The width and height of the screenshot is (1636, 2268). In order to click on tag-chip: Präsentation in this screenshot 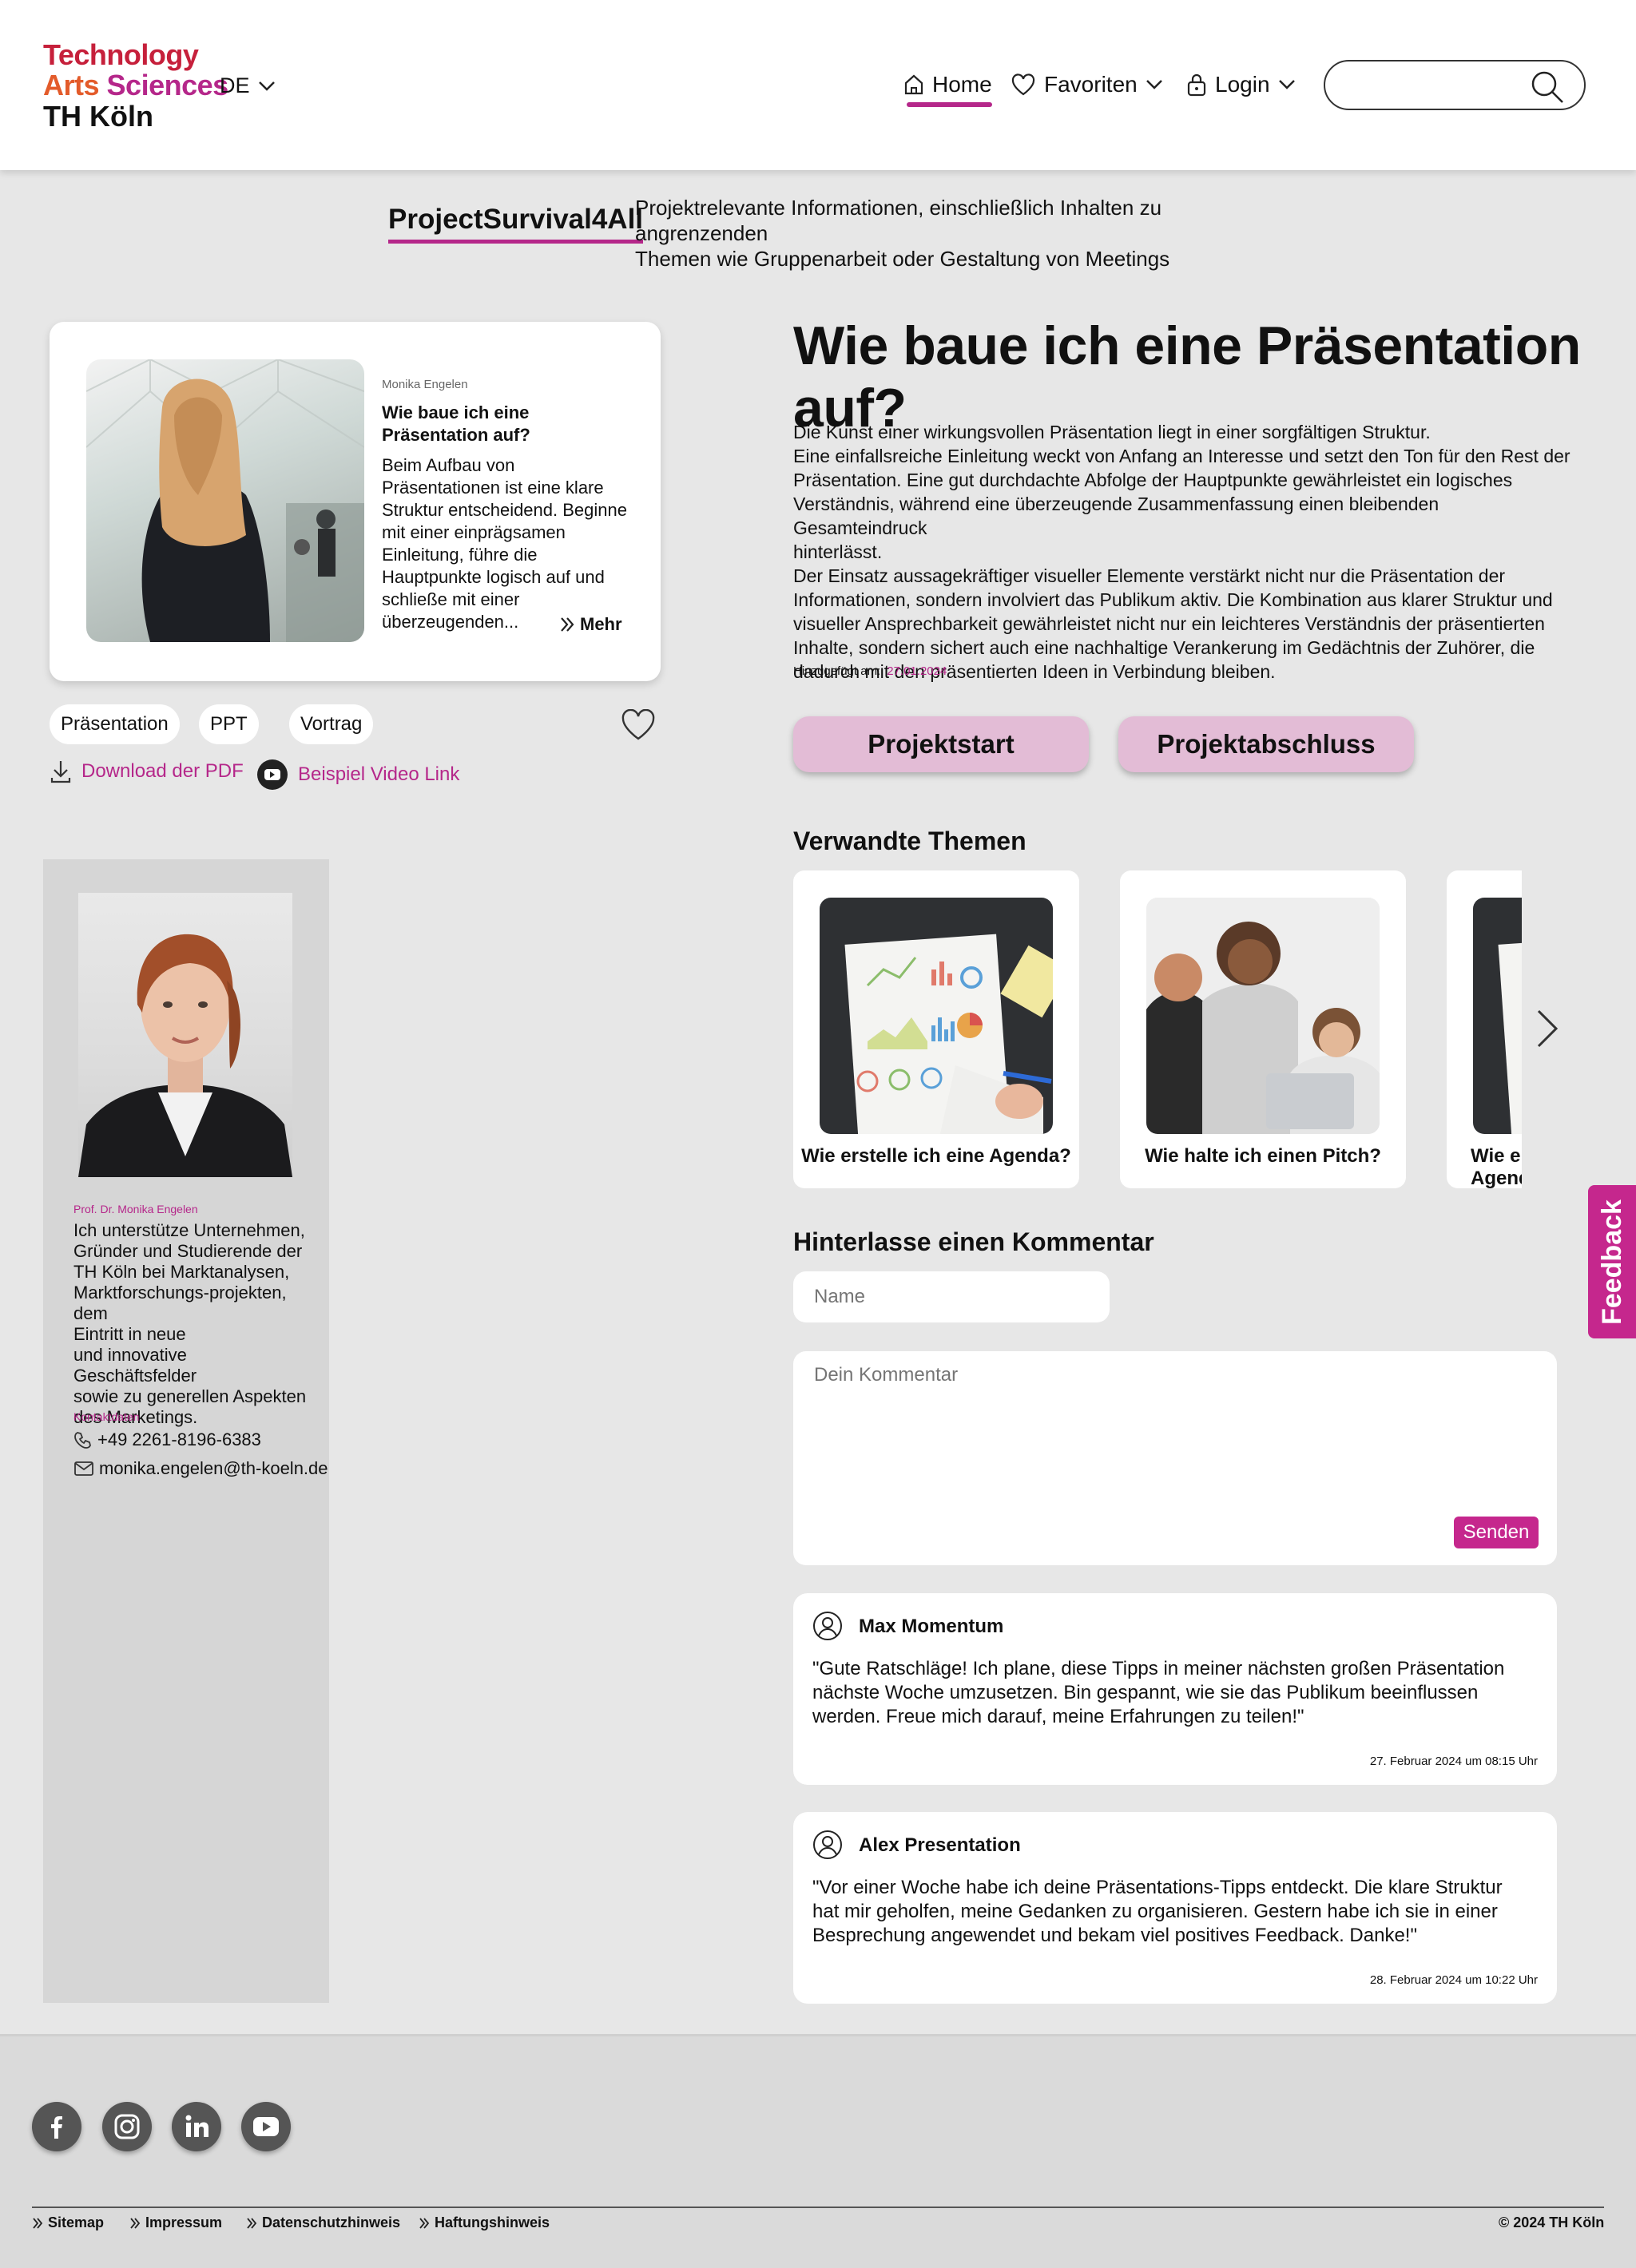, I will do `click(115, 724)`.